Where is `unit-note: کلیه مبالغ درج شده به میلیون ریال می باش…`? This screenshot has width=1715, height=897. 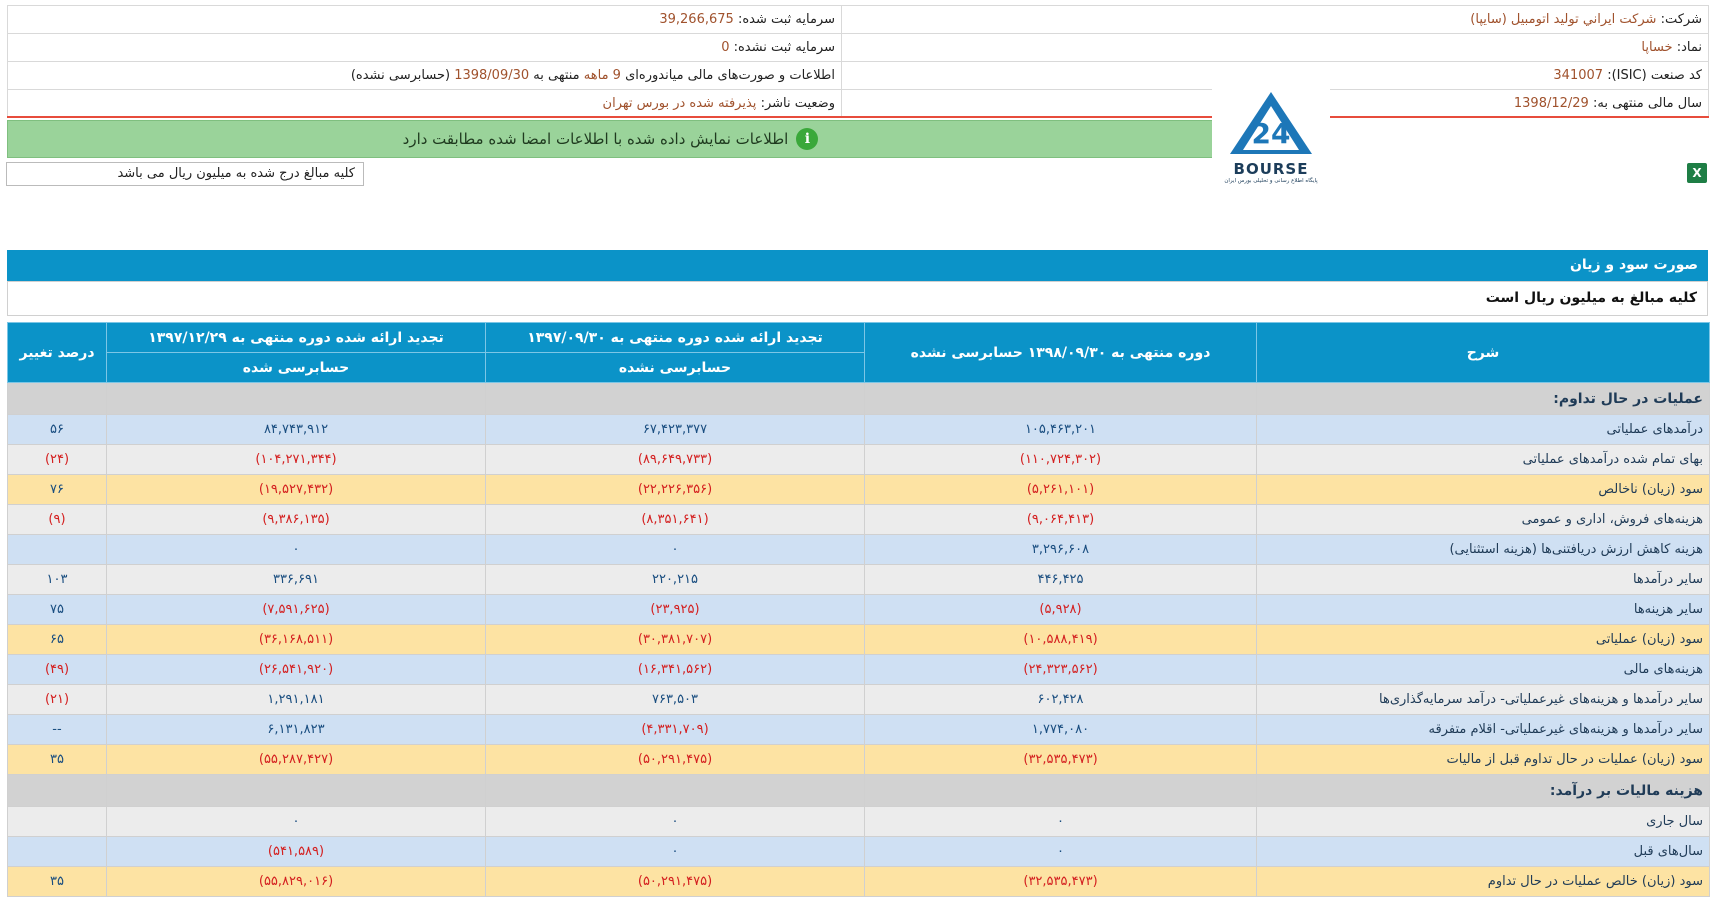 unit-note: کلیه مبالغ درج شده به میلیون ریال می باش… is located at coordinates (185, 174).